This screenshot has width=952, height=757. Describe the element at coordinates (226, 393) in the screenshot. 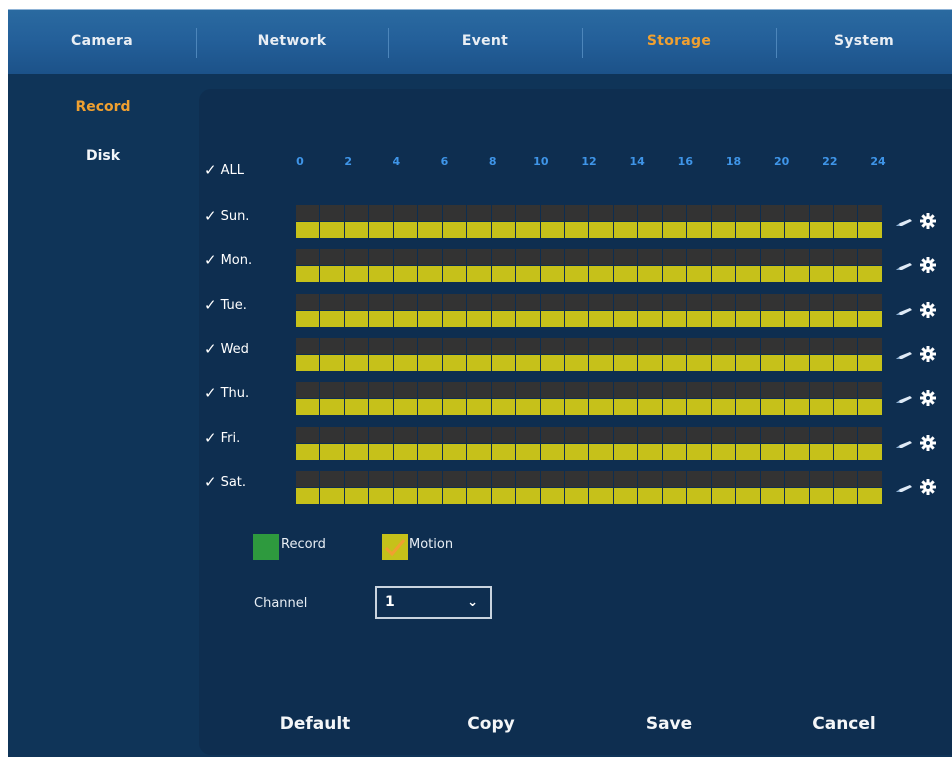

I see `day-checkbox: ✓ Thu.` at that location.